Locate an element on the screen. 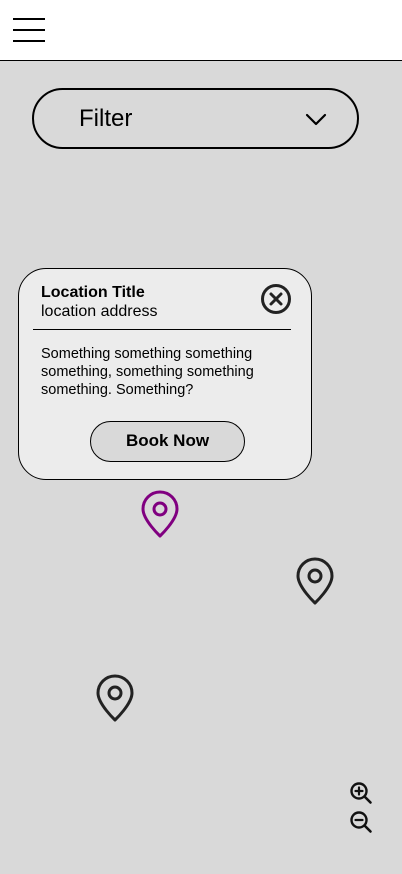  hamburger-menu-icon is located at coordinates (29, 30).